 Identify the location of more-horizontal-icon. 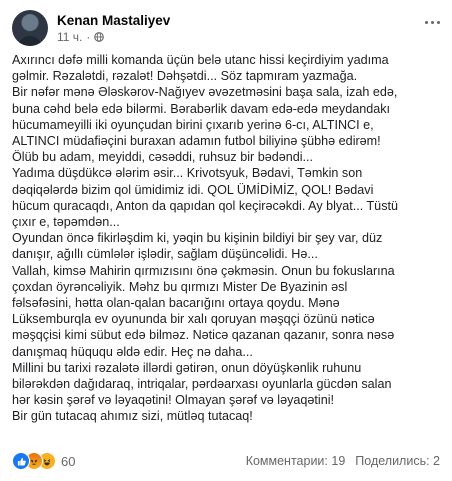
(432, 22).